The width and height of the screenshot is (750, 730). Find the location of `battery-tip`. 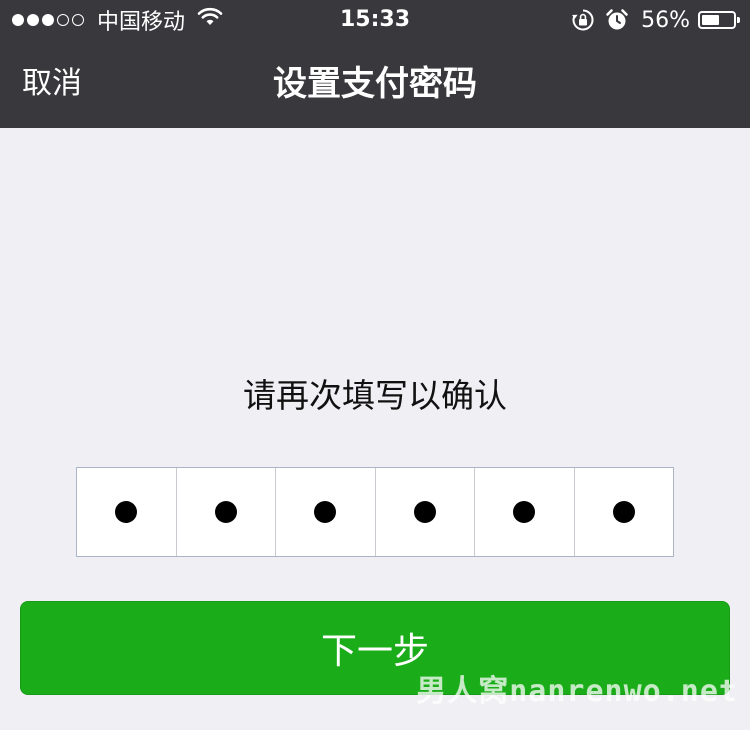

battery-tip is located at coordinates (738, 20).